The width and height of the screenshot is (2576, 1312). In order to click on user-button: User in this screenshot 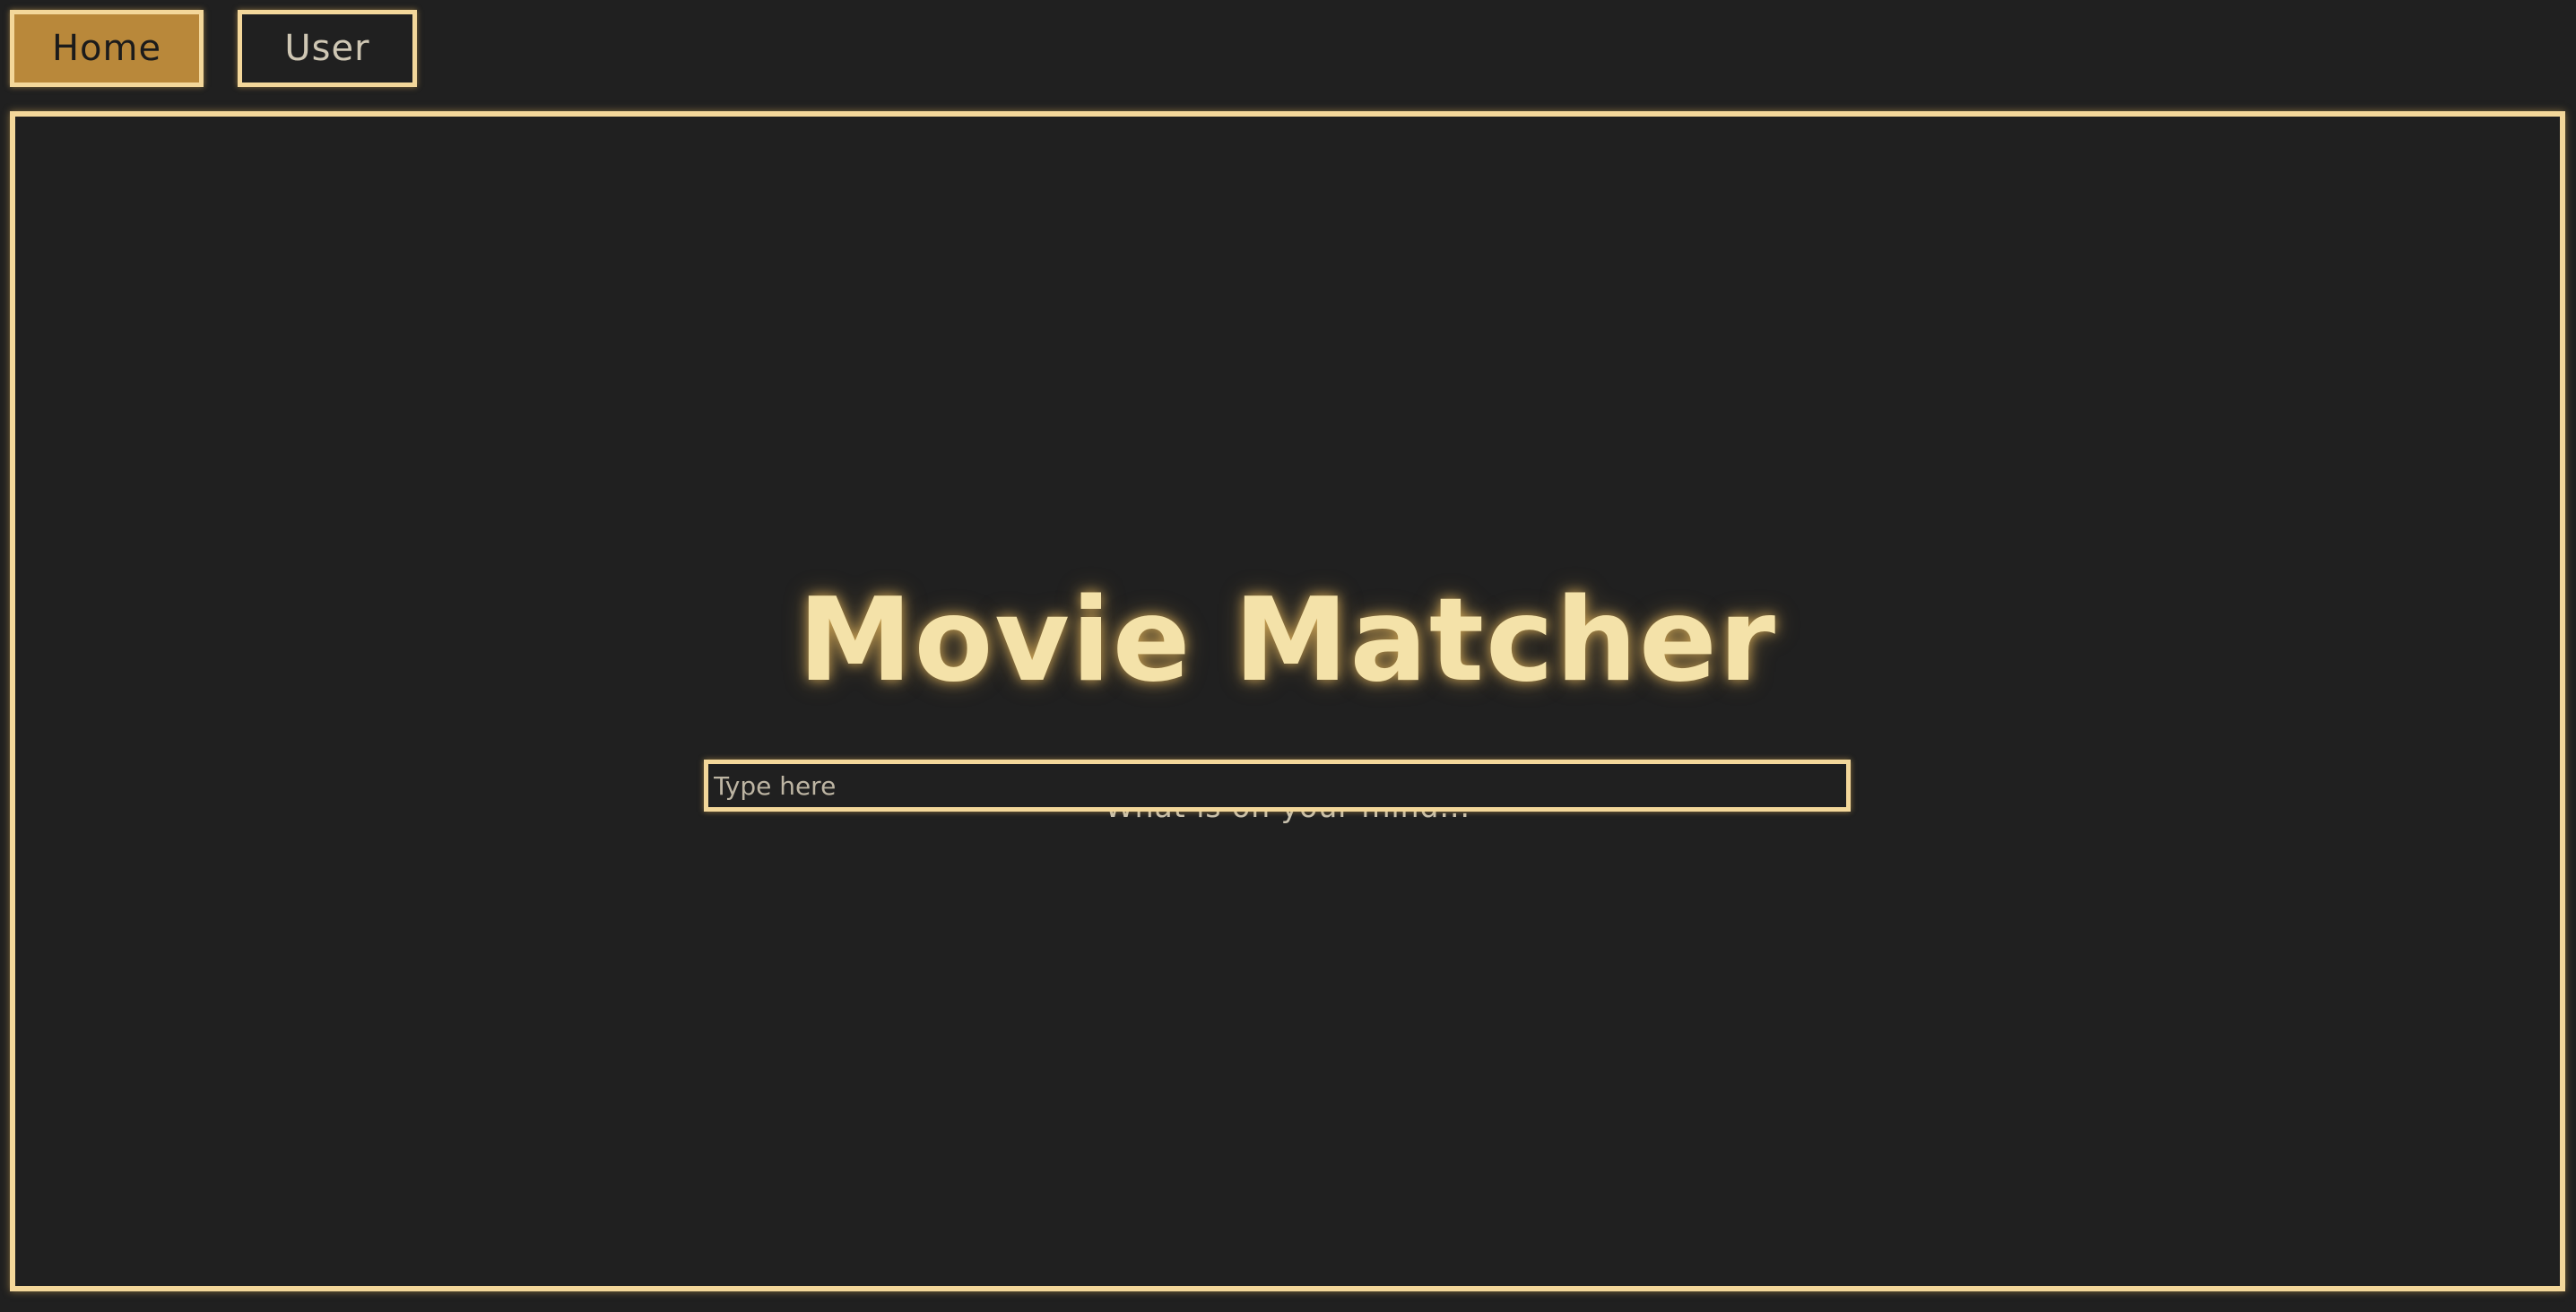, I will do `click(327, 48)`.